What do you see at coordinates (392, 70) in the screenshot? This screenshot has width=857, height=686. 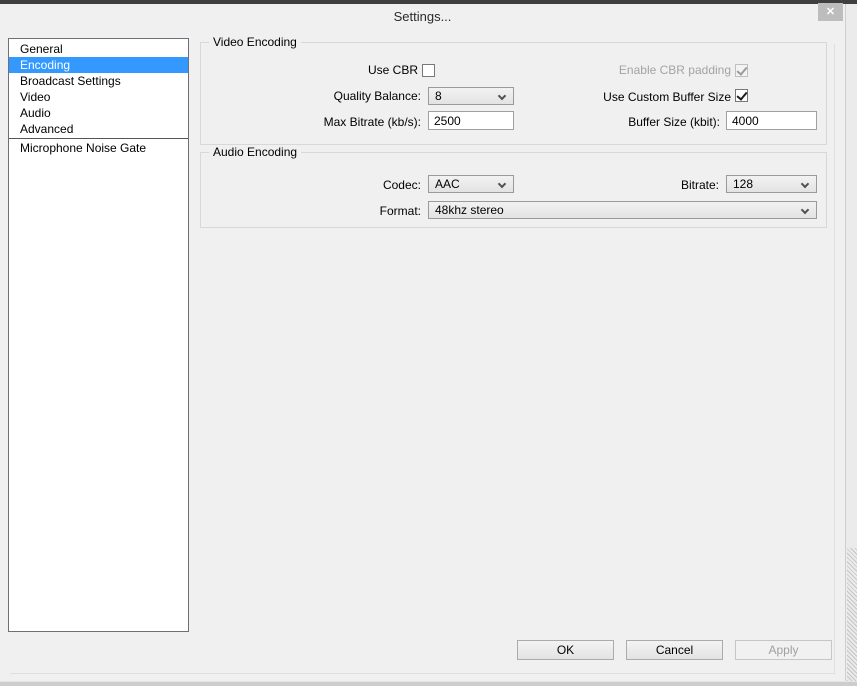 I see `use-cbr-label: Use CBR` at bounding box center [392, 70].